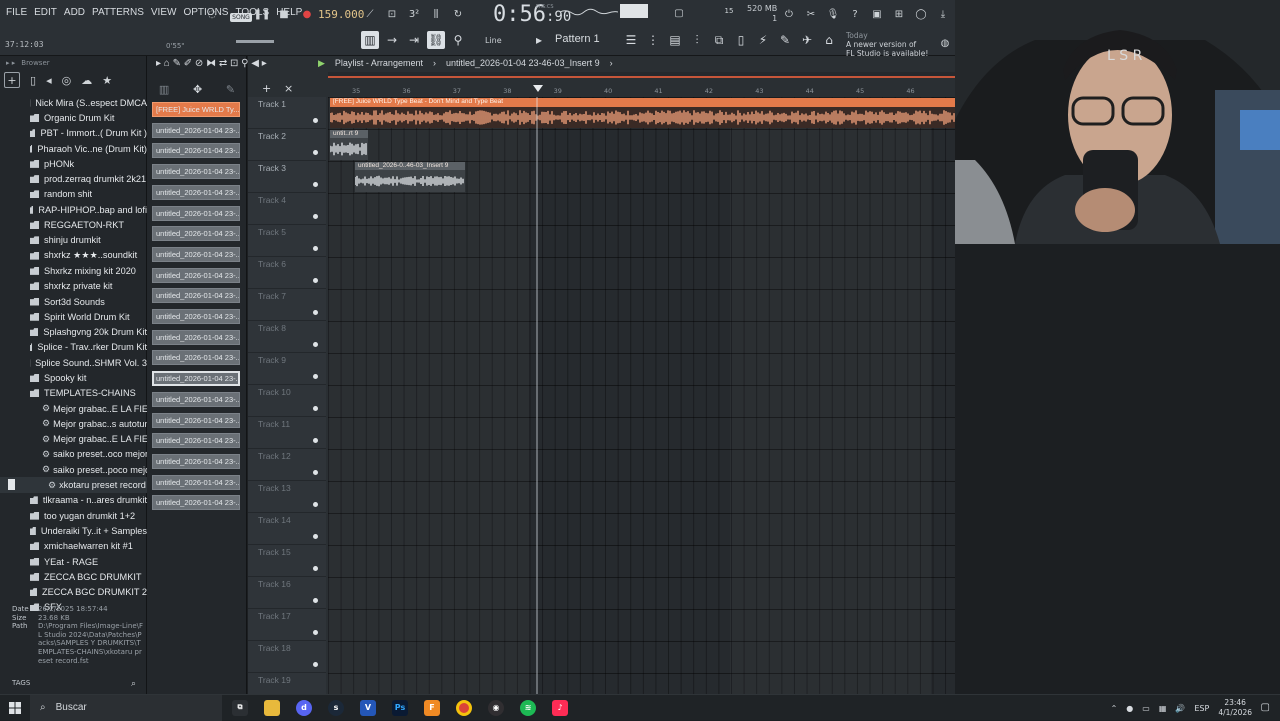  I want to click on language-indicator: ESP, so click(1201, 708).